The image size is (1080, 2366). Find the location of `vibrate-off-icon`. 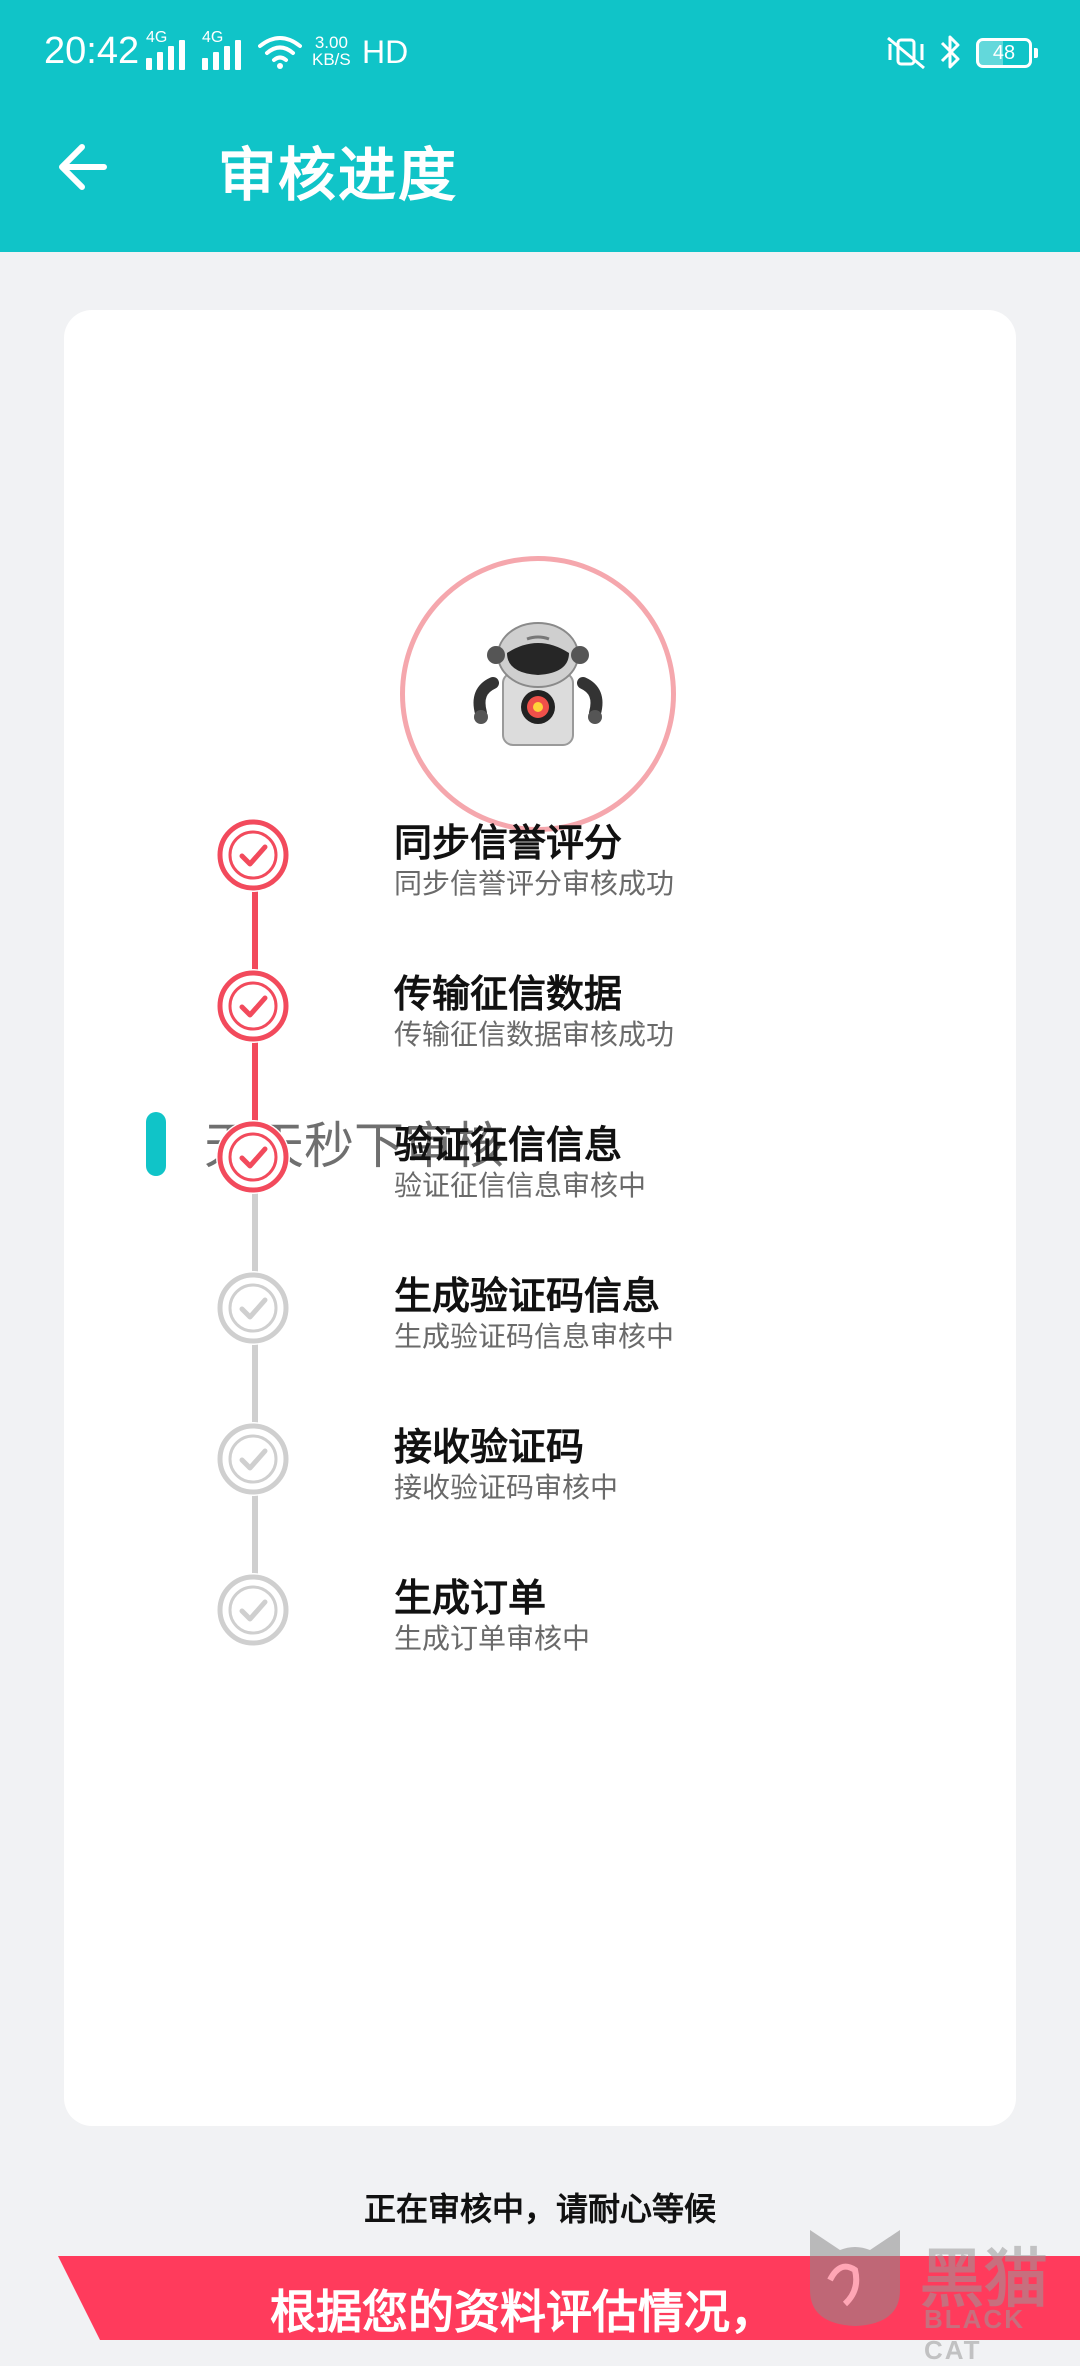

vibrate-off-icon is located at coordinates (906, 53).